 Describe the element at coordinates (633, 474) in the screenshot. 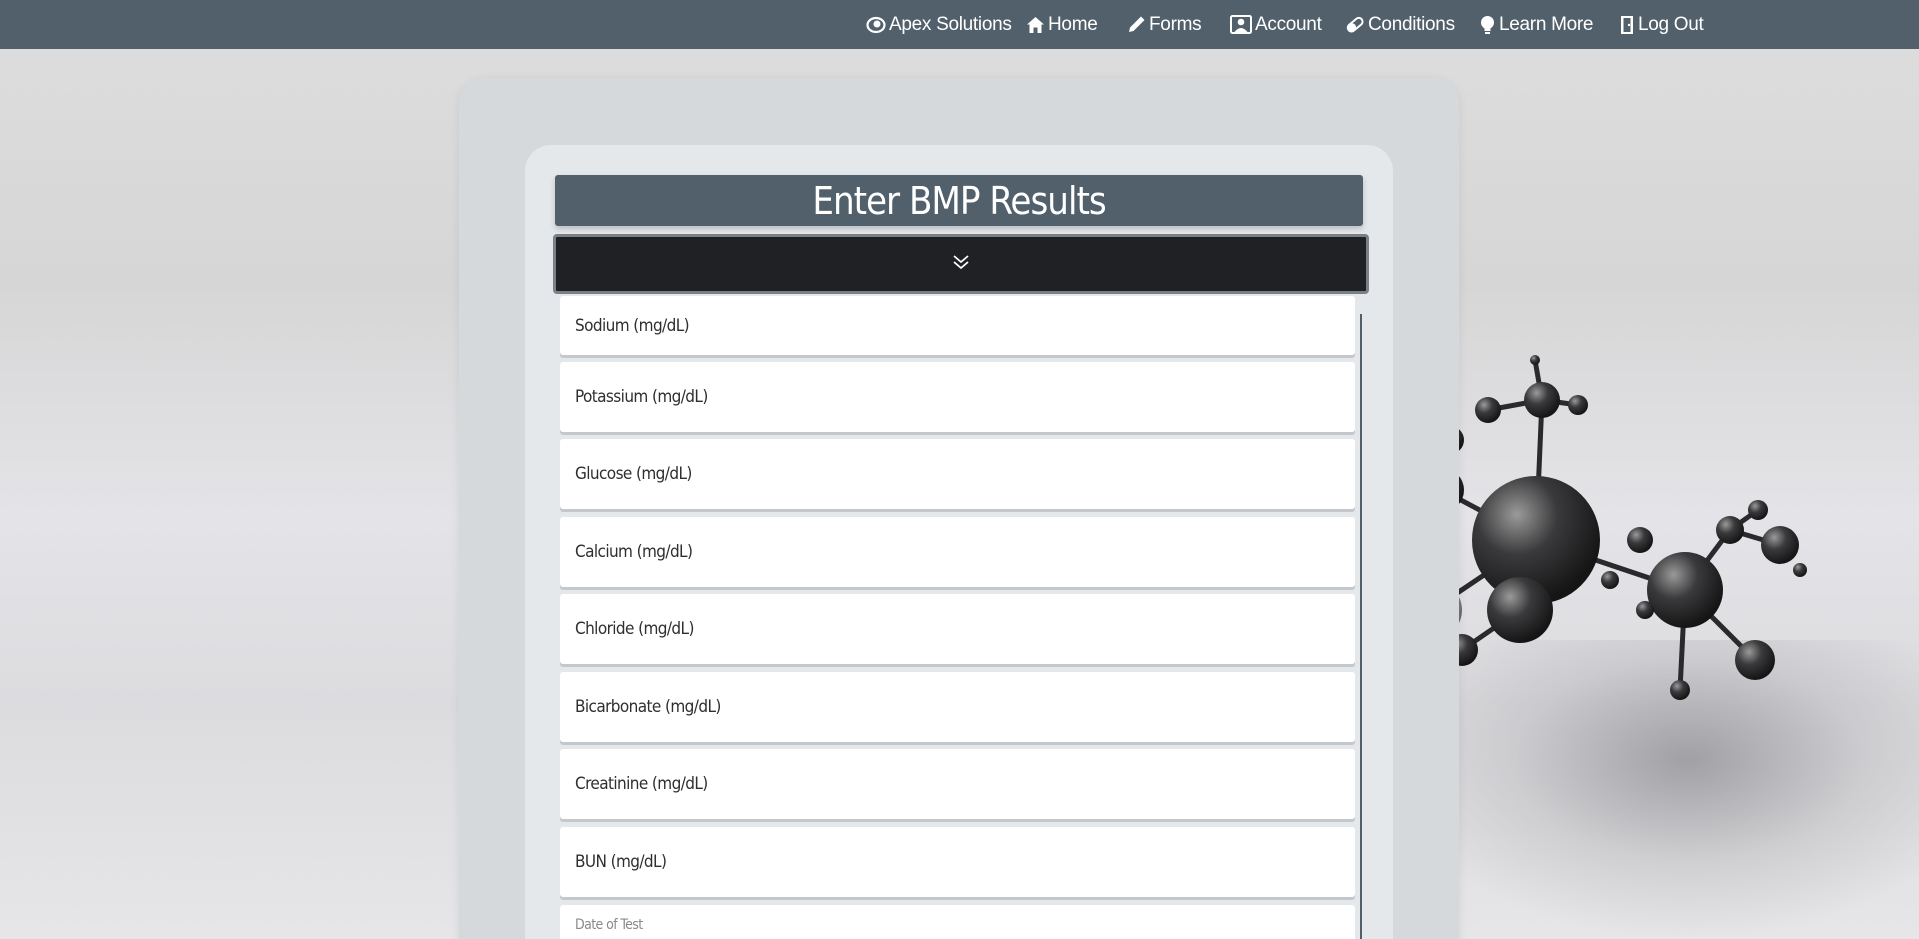

I see `glucose-field-placeholder: Glucose (mg/dL)` at that location.